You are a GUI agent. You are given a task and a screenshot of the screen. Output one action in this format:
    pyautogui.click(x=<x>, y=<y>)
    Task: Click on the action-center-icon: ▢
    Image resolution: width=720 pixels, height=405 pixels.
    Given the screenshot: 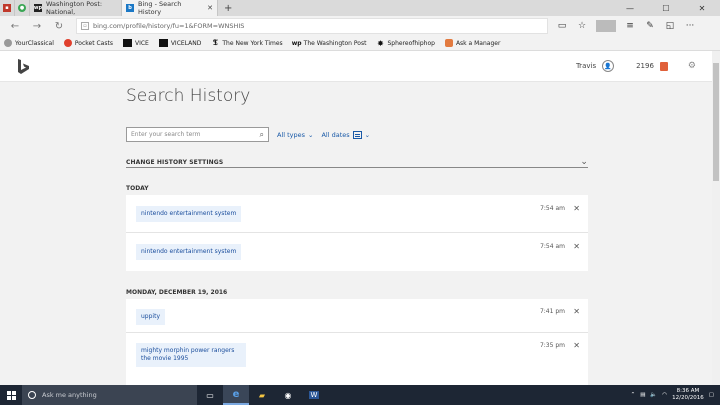 What is the action you would take?
    pyautogui.click(x=711, y=395)
    